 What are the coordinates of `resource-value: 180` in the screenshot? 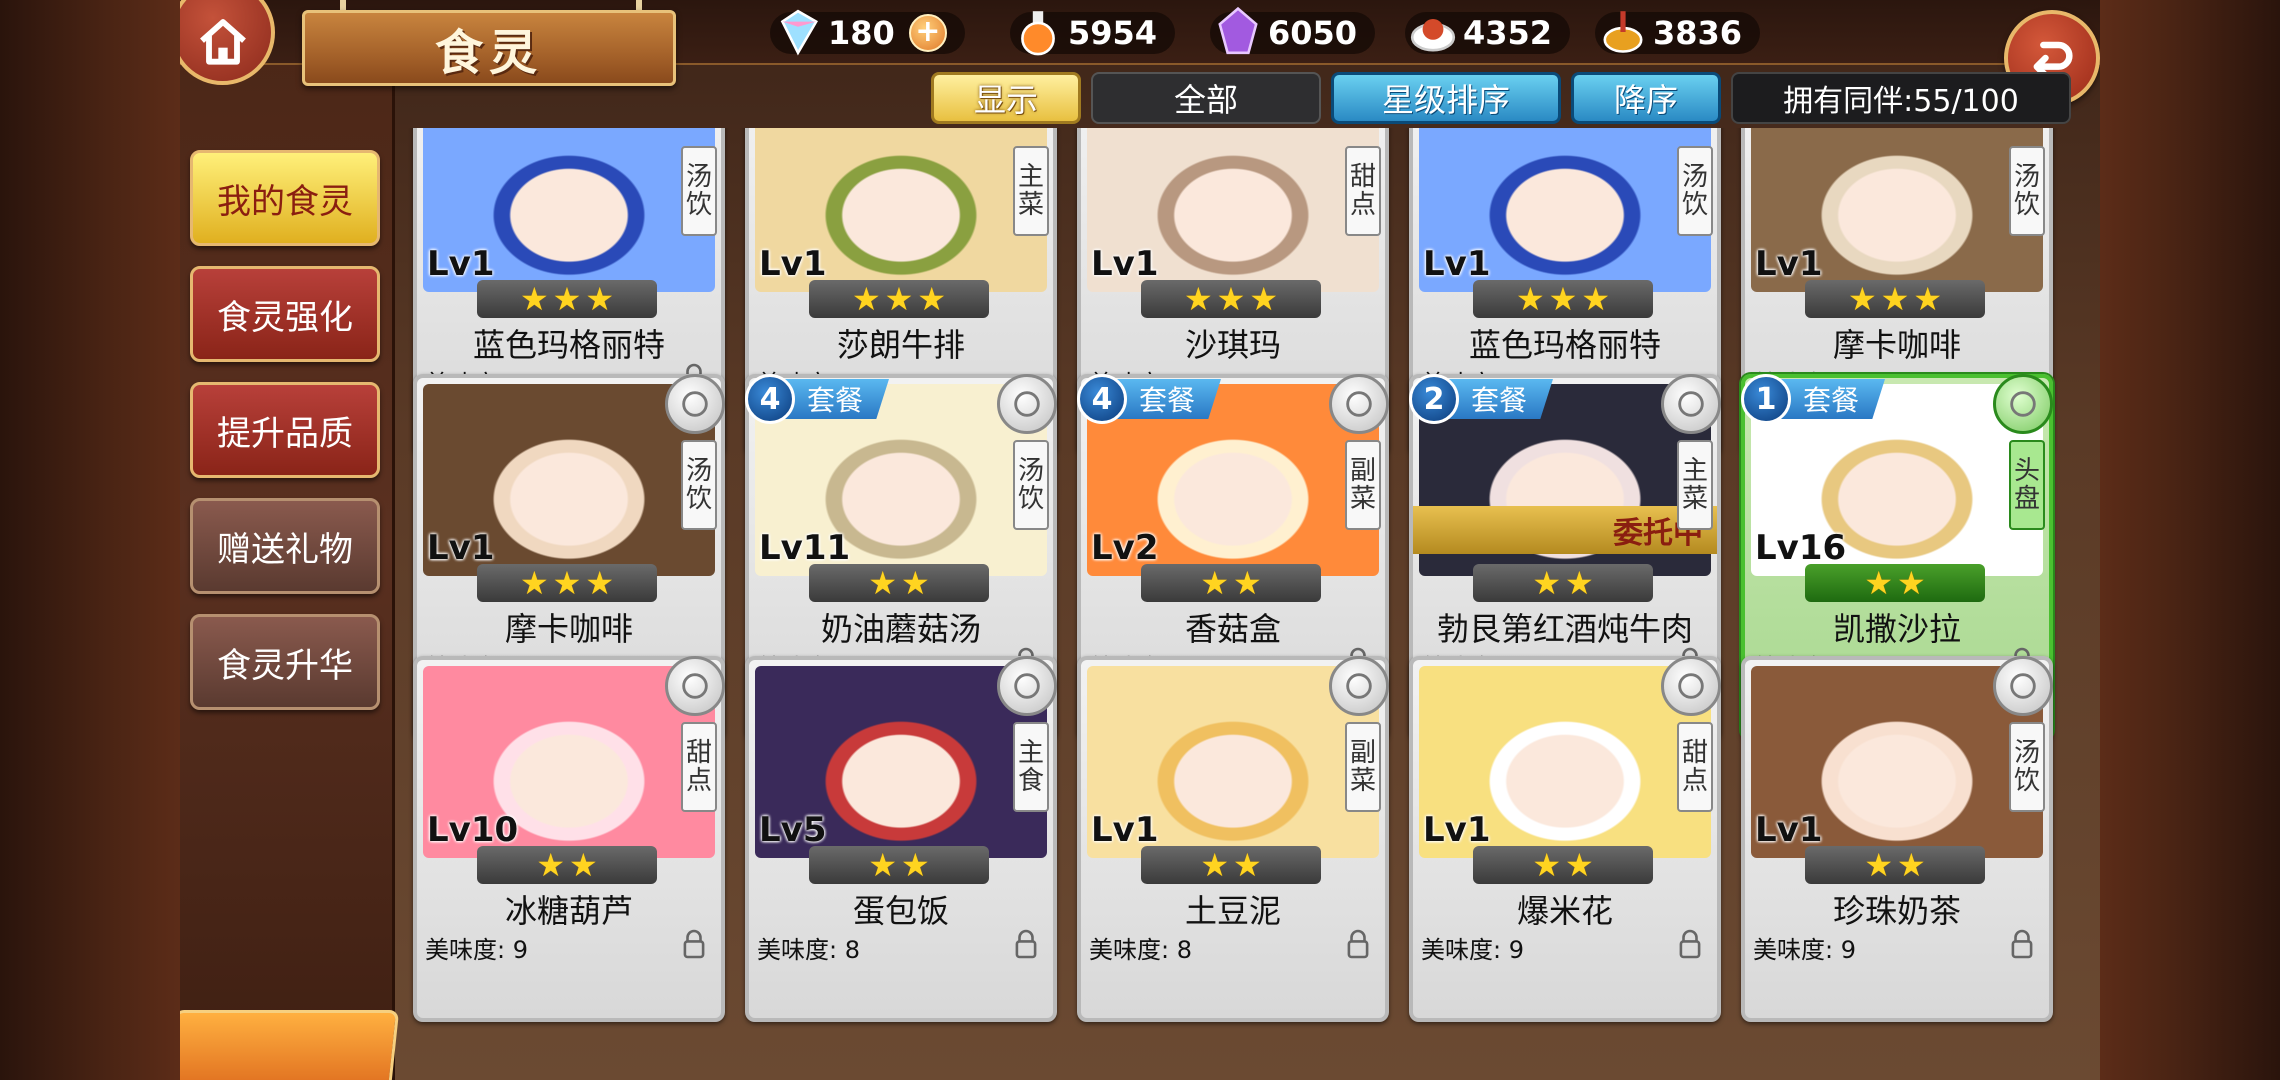 It's located at (861, 33).